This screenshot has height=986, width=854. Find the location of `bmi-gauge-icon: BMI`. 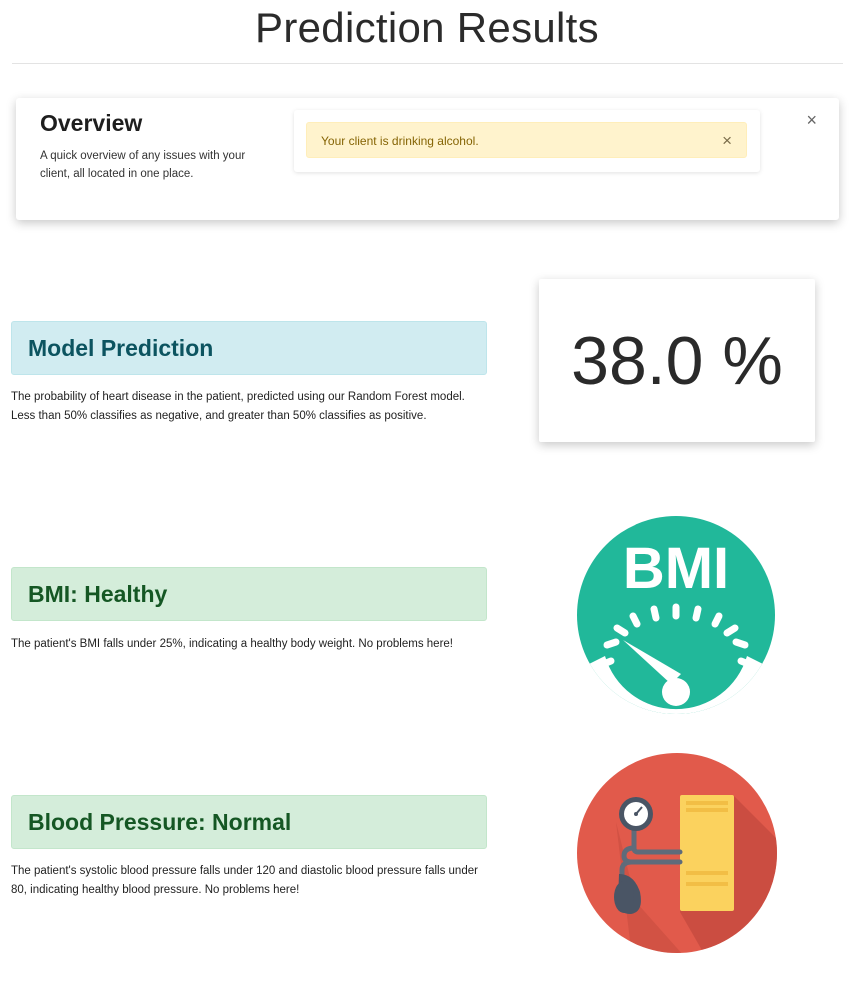

bmi-gauge-icon: BMI is located at coordinates (676, 615).